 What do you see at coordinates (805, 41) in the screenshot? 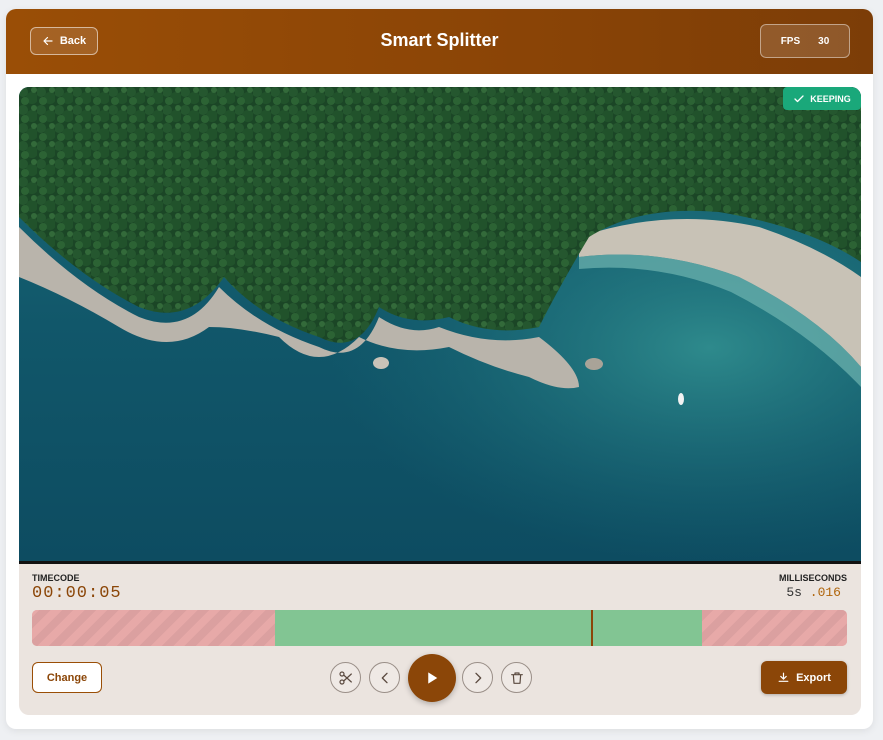
I see `fps-indicator: FPS 30` at bounding box center [805, 41].